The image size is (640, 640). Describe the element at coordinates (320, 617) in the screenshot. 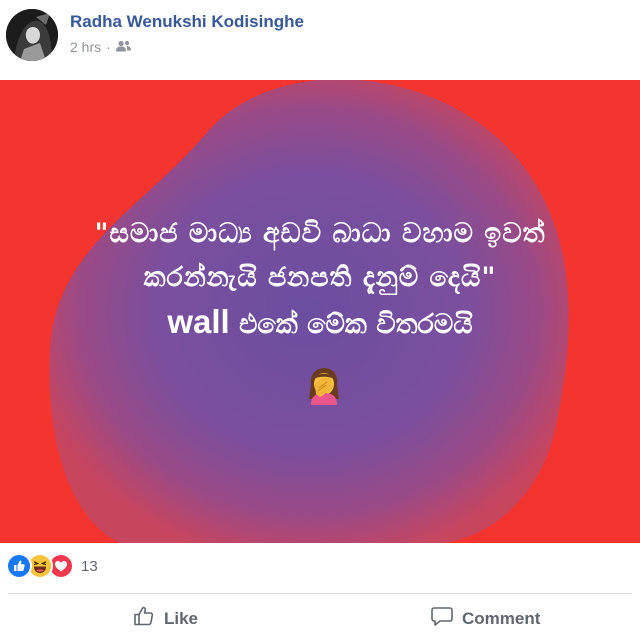

I see `post-actions: Like Comment` at that location.